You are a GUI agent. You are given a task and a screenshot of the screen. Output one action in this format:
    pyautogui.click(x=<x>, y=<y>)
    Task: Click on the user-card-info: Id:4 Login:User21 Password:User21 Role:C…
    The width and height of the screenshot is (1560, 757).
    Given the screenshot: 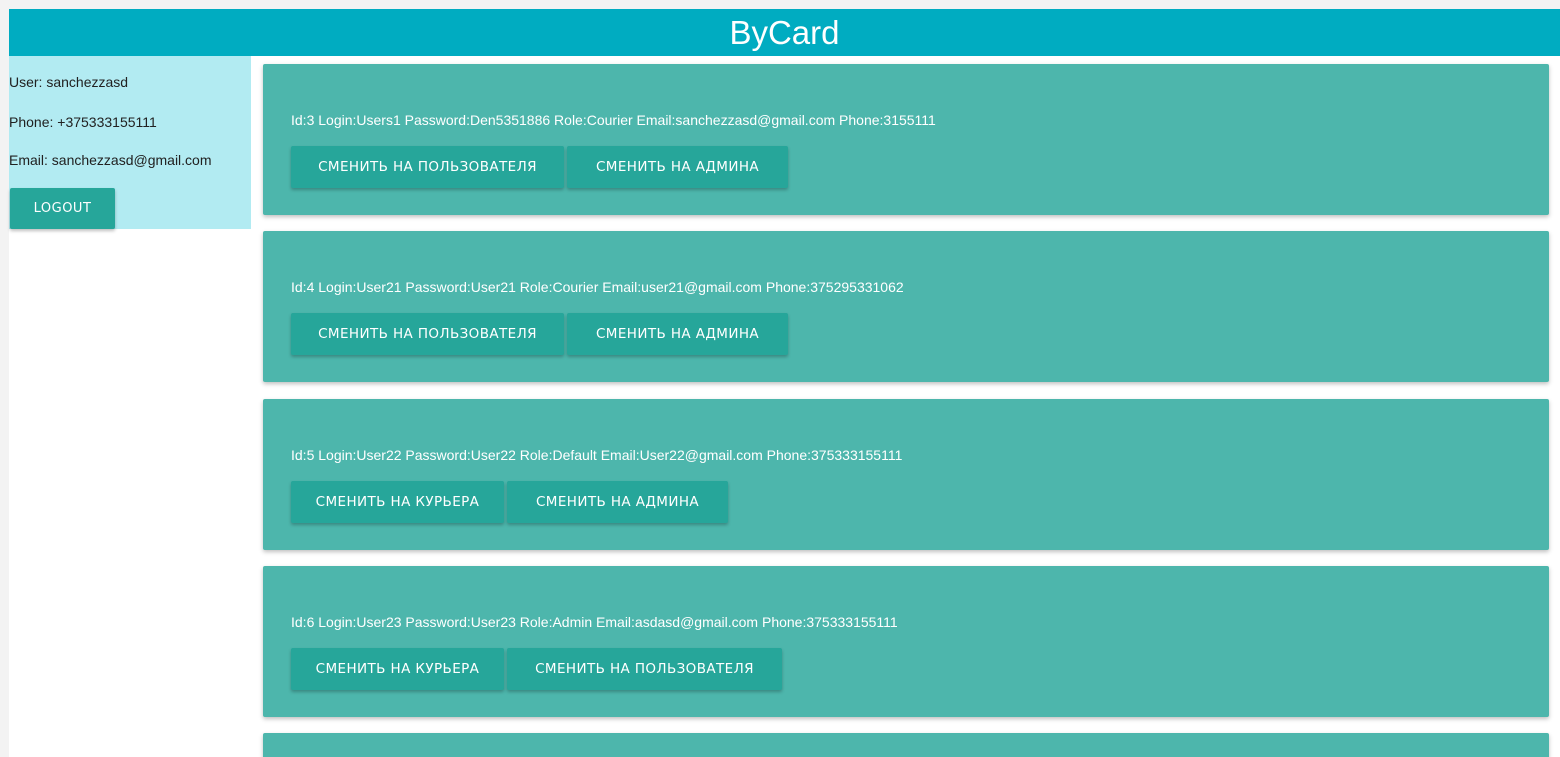 What is the action you would take?
    pyautogui.click(x=597, y=287)
    